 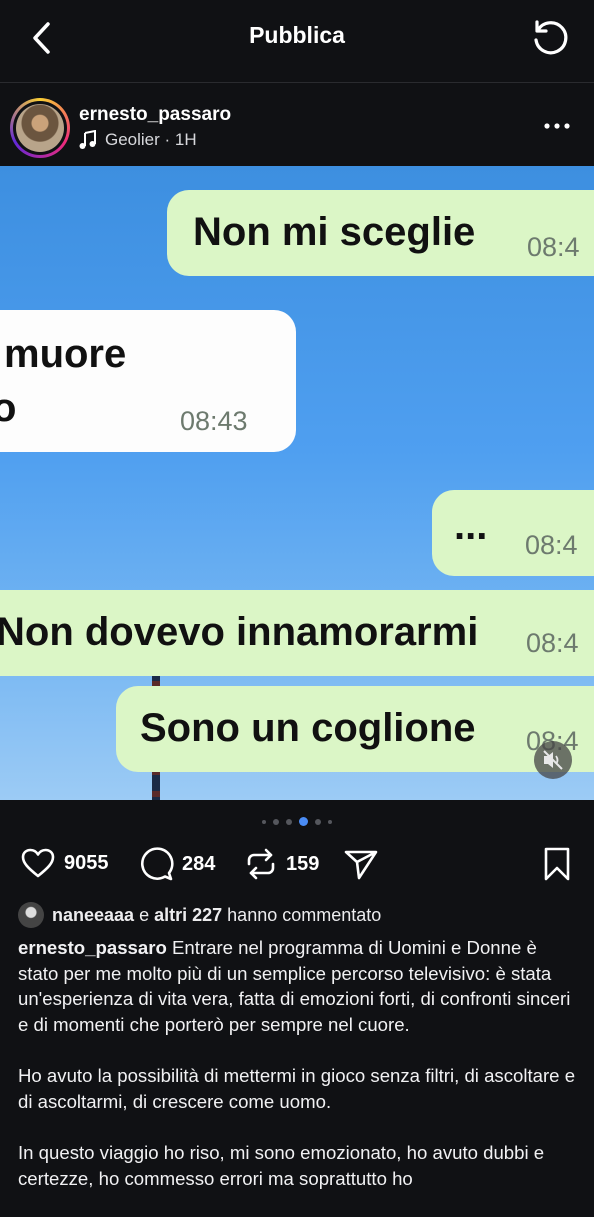 I want to click on heart-icon, so click(x=38, y=863).